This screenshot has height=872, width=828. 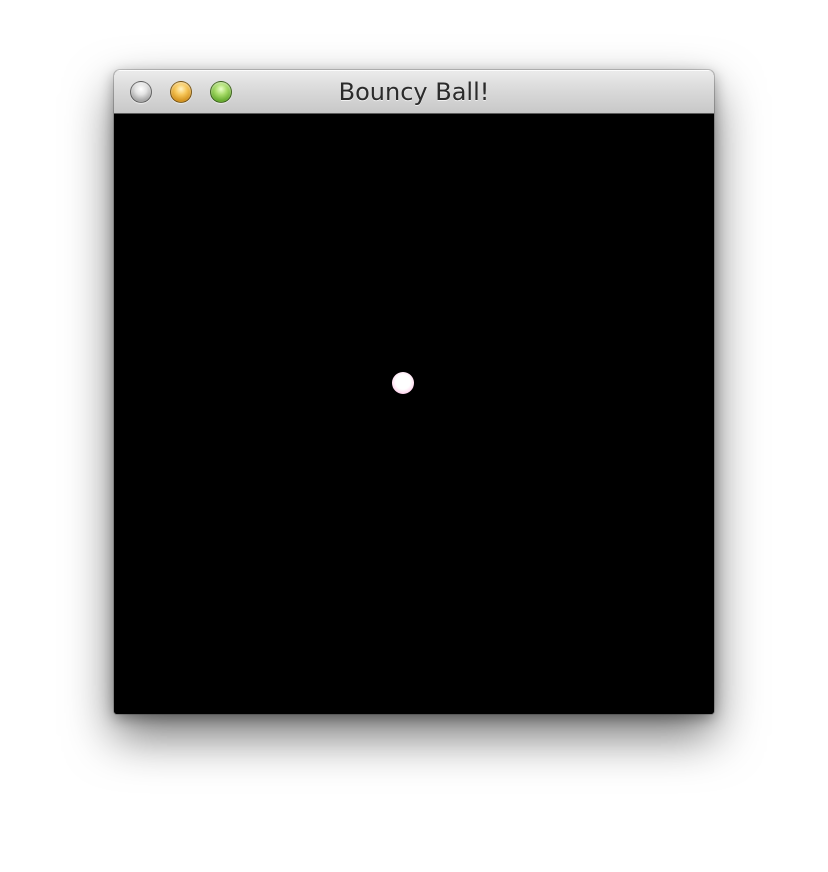 What do you see at coordinates (141, 92) in the screenshot?
I see `close-window-button` at bounding box center [141, 92].